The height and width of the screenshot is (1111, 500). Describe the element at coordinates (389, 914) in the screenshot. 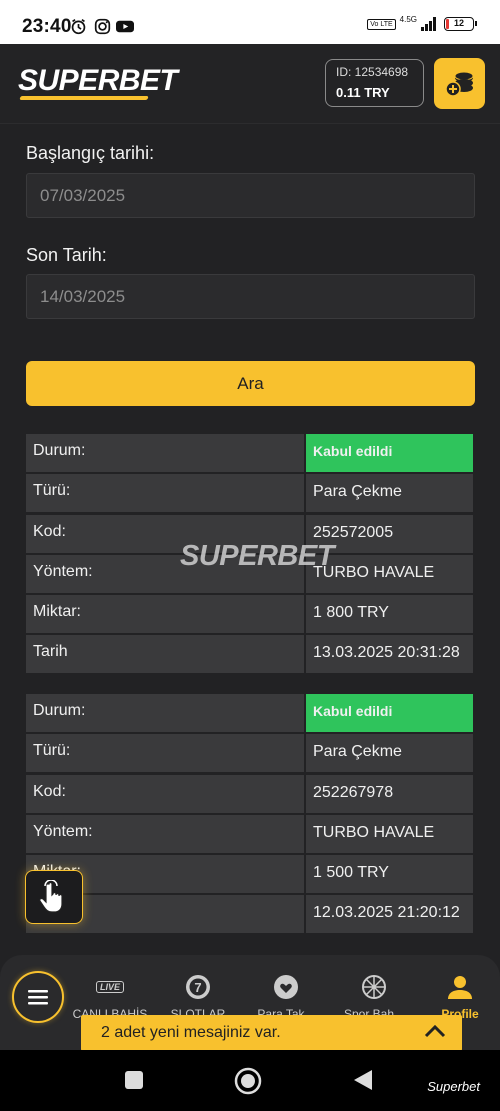

I see `row-value: 12.03.2025 21:20:12` at that location.